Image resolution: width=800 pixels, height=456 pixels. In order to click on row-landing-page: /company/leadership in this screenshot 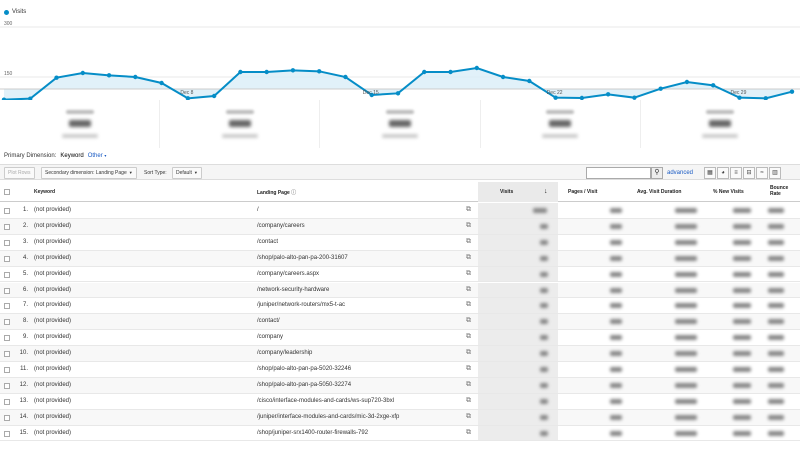, I will do `click(284, 353)`.